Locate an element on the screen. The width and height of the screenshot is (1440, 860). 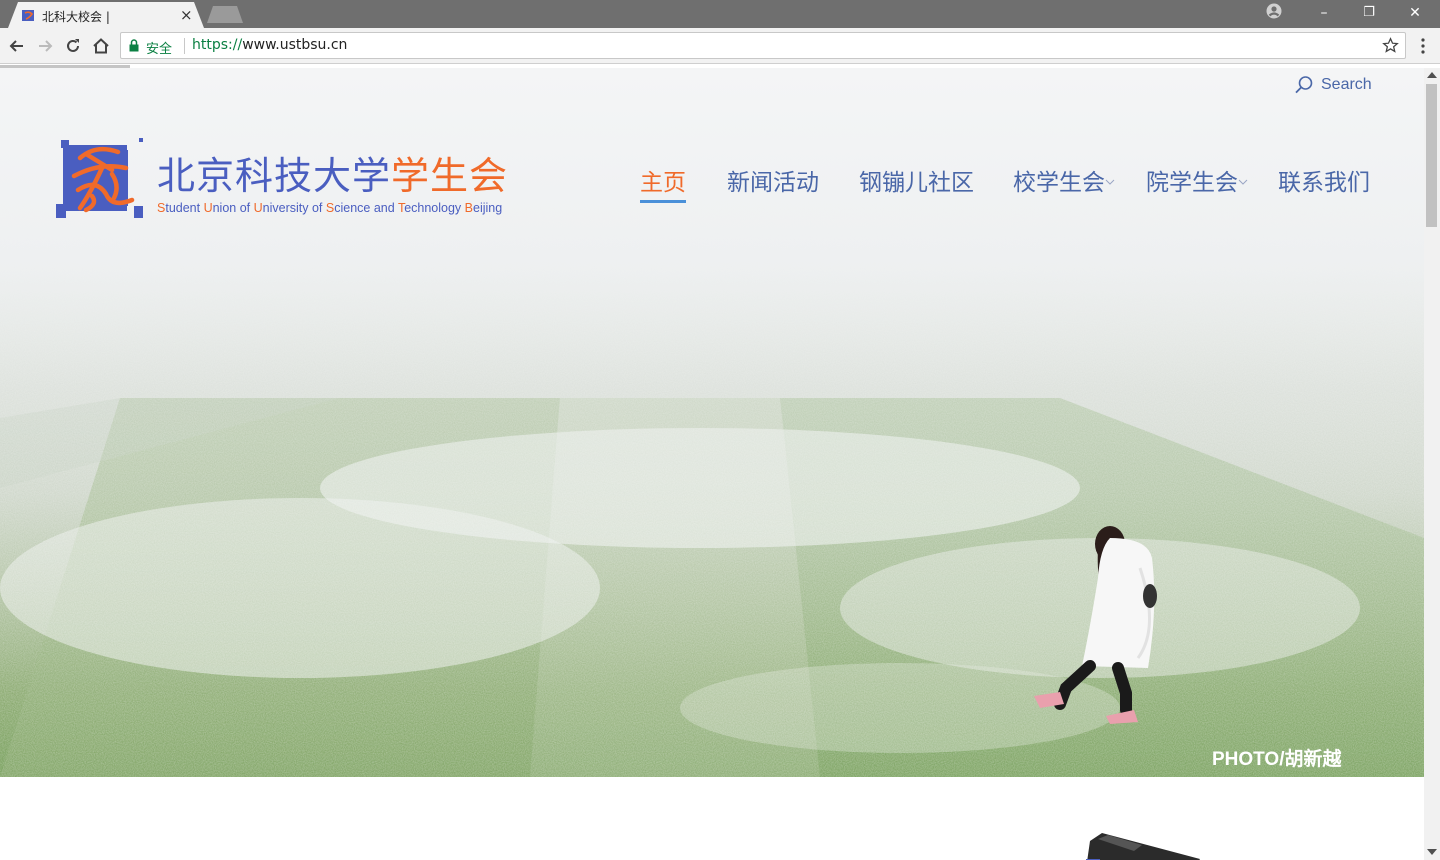
nav-item-label: 校学生会 is located at coordinates (1059, 183).